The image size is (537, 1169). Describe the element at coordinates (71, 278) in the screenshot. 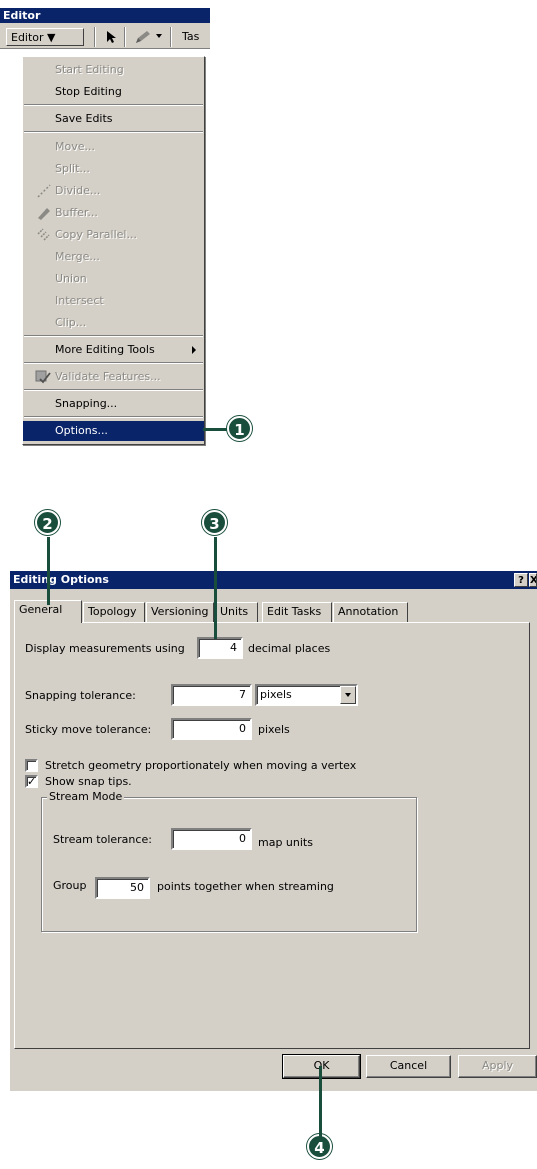

I see `menu-item-union: Union` at that location.